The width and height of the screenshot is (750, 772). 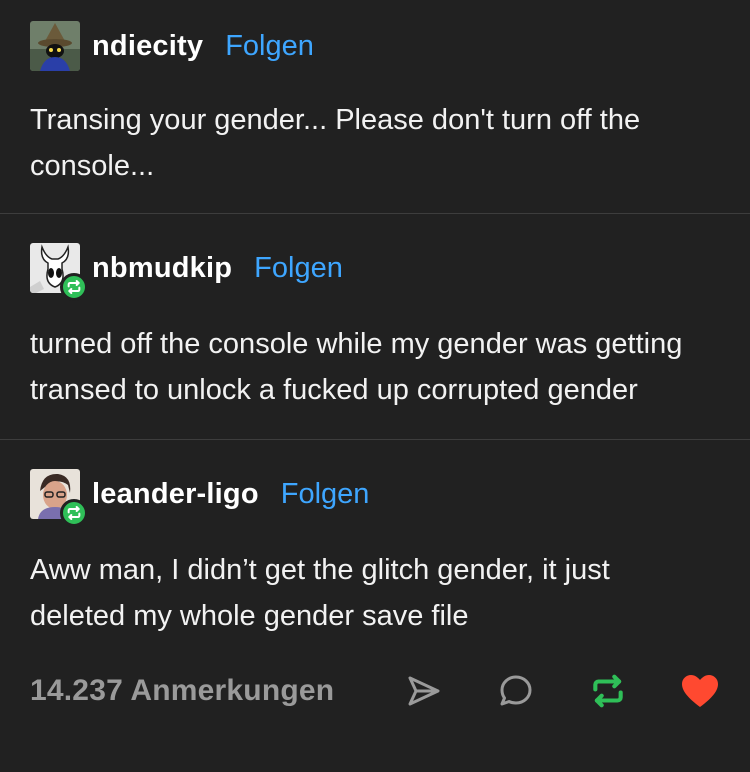 I want to click on post-header: leander-ligo Folgen, so click(x=375, y=498).